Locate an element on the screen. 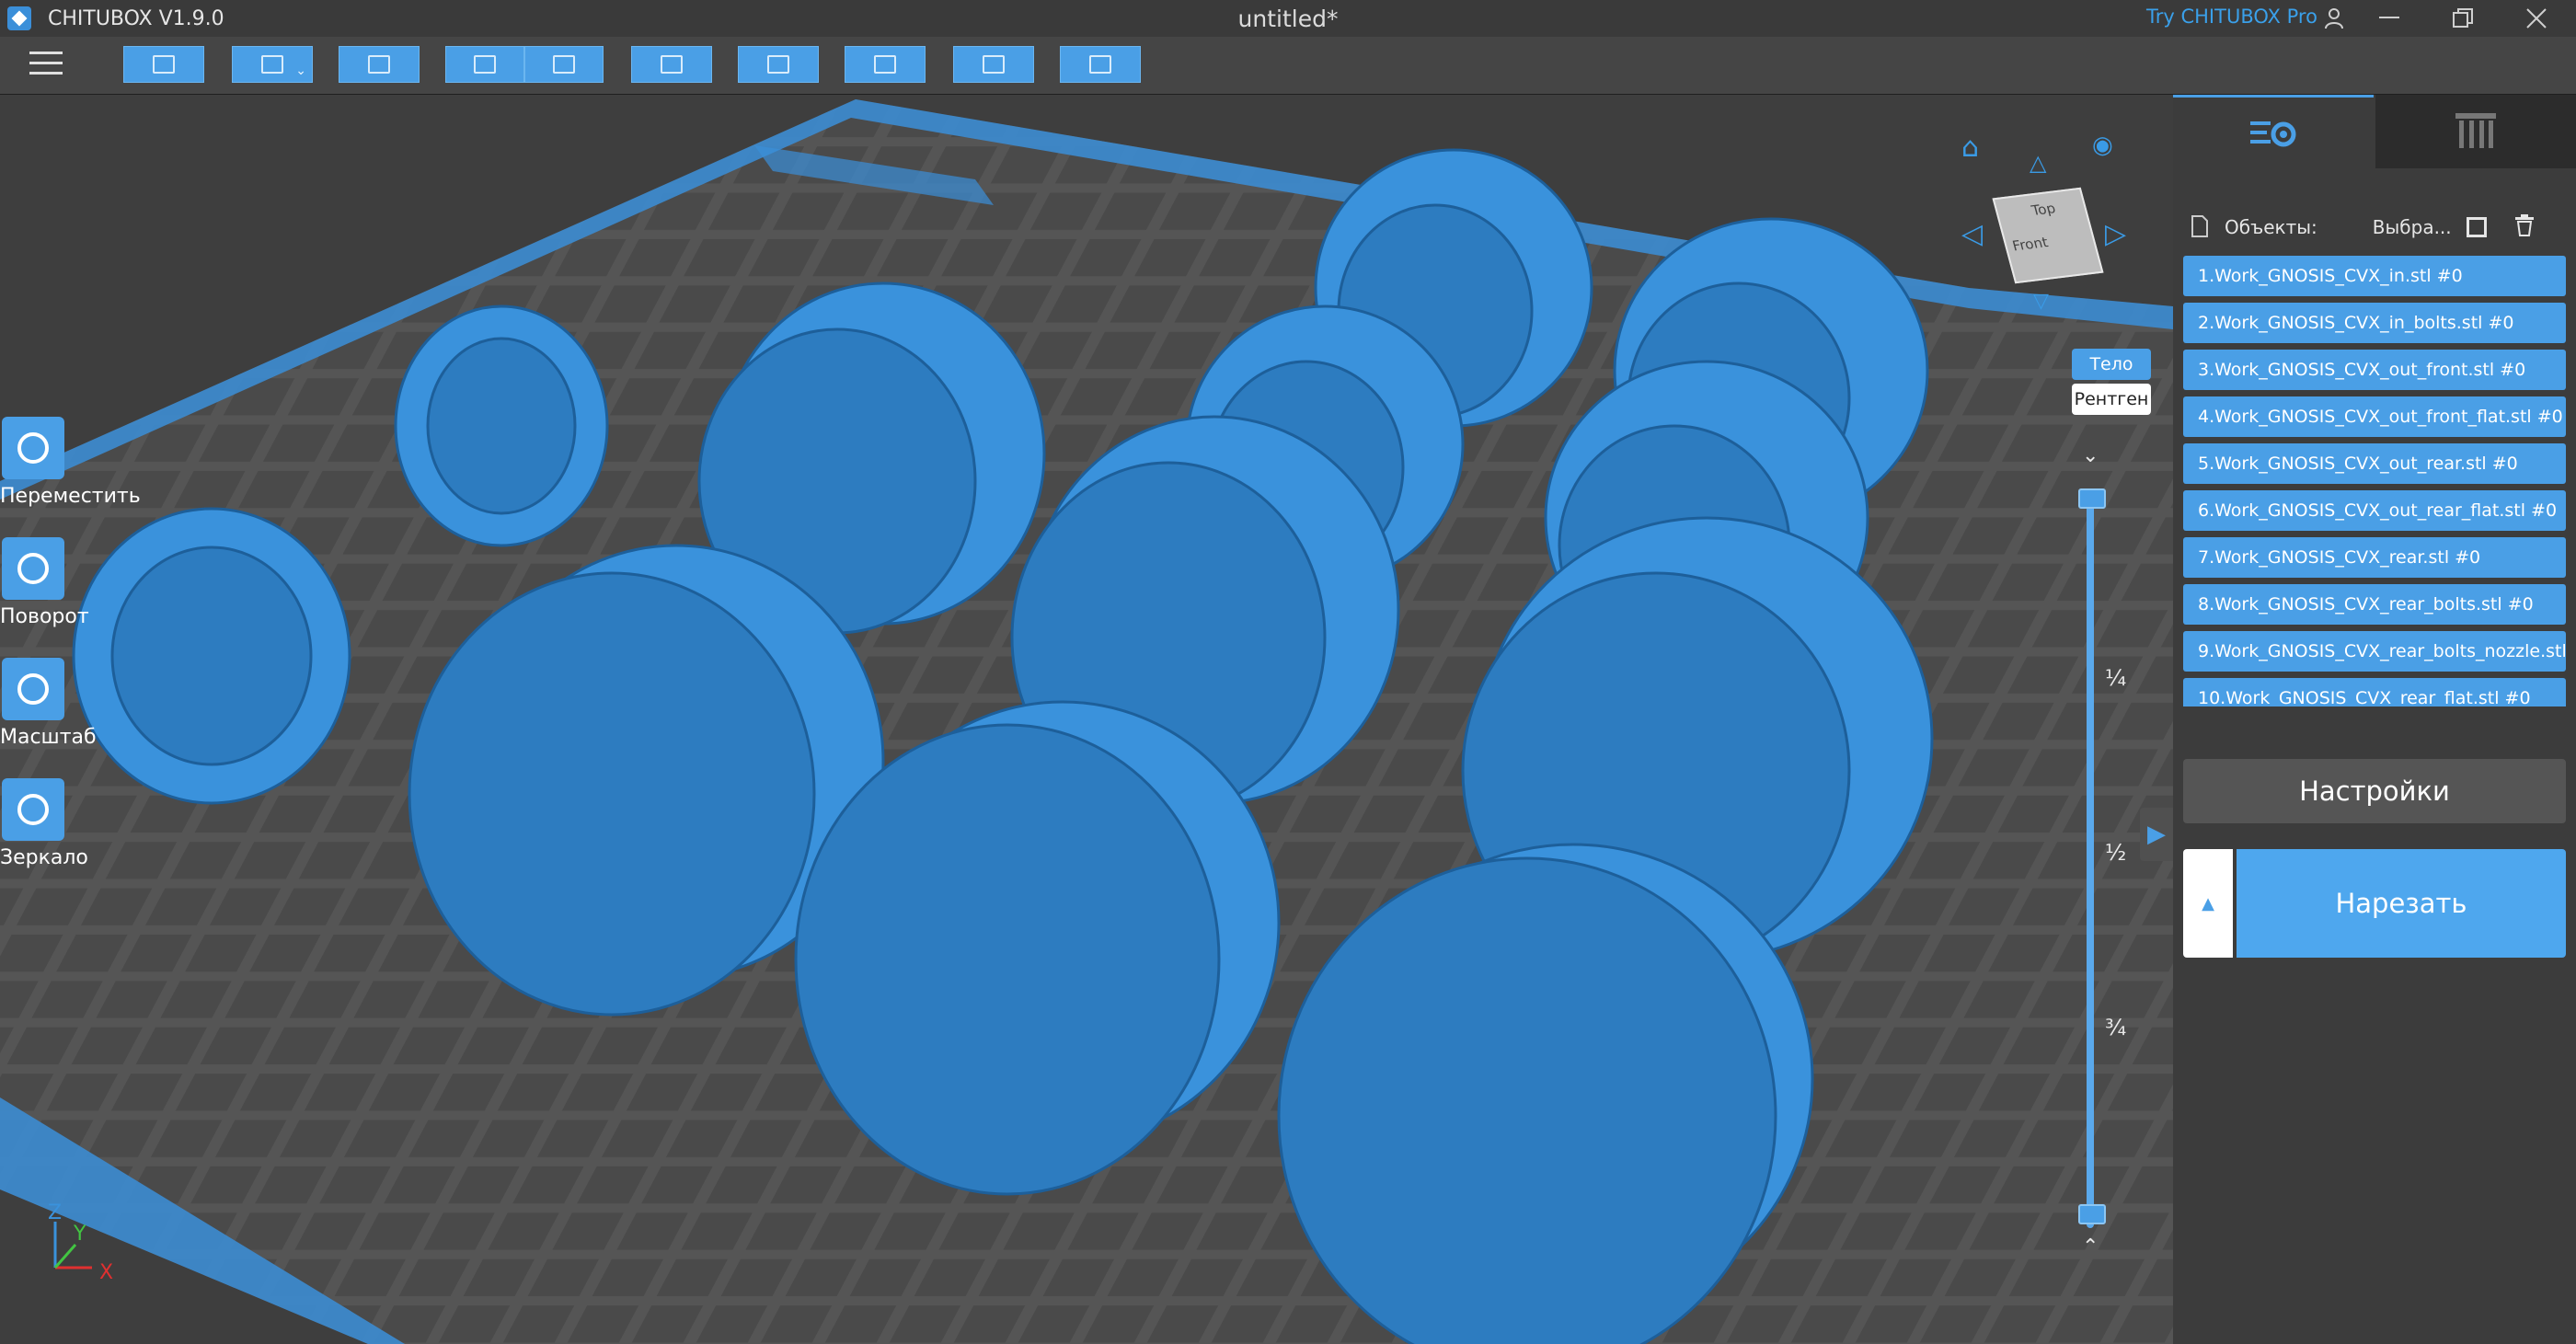 The width and height of the screenshot is (2576, 1344). tab-settings is located at coordinates (2273, 133).